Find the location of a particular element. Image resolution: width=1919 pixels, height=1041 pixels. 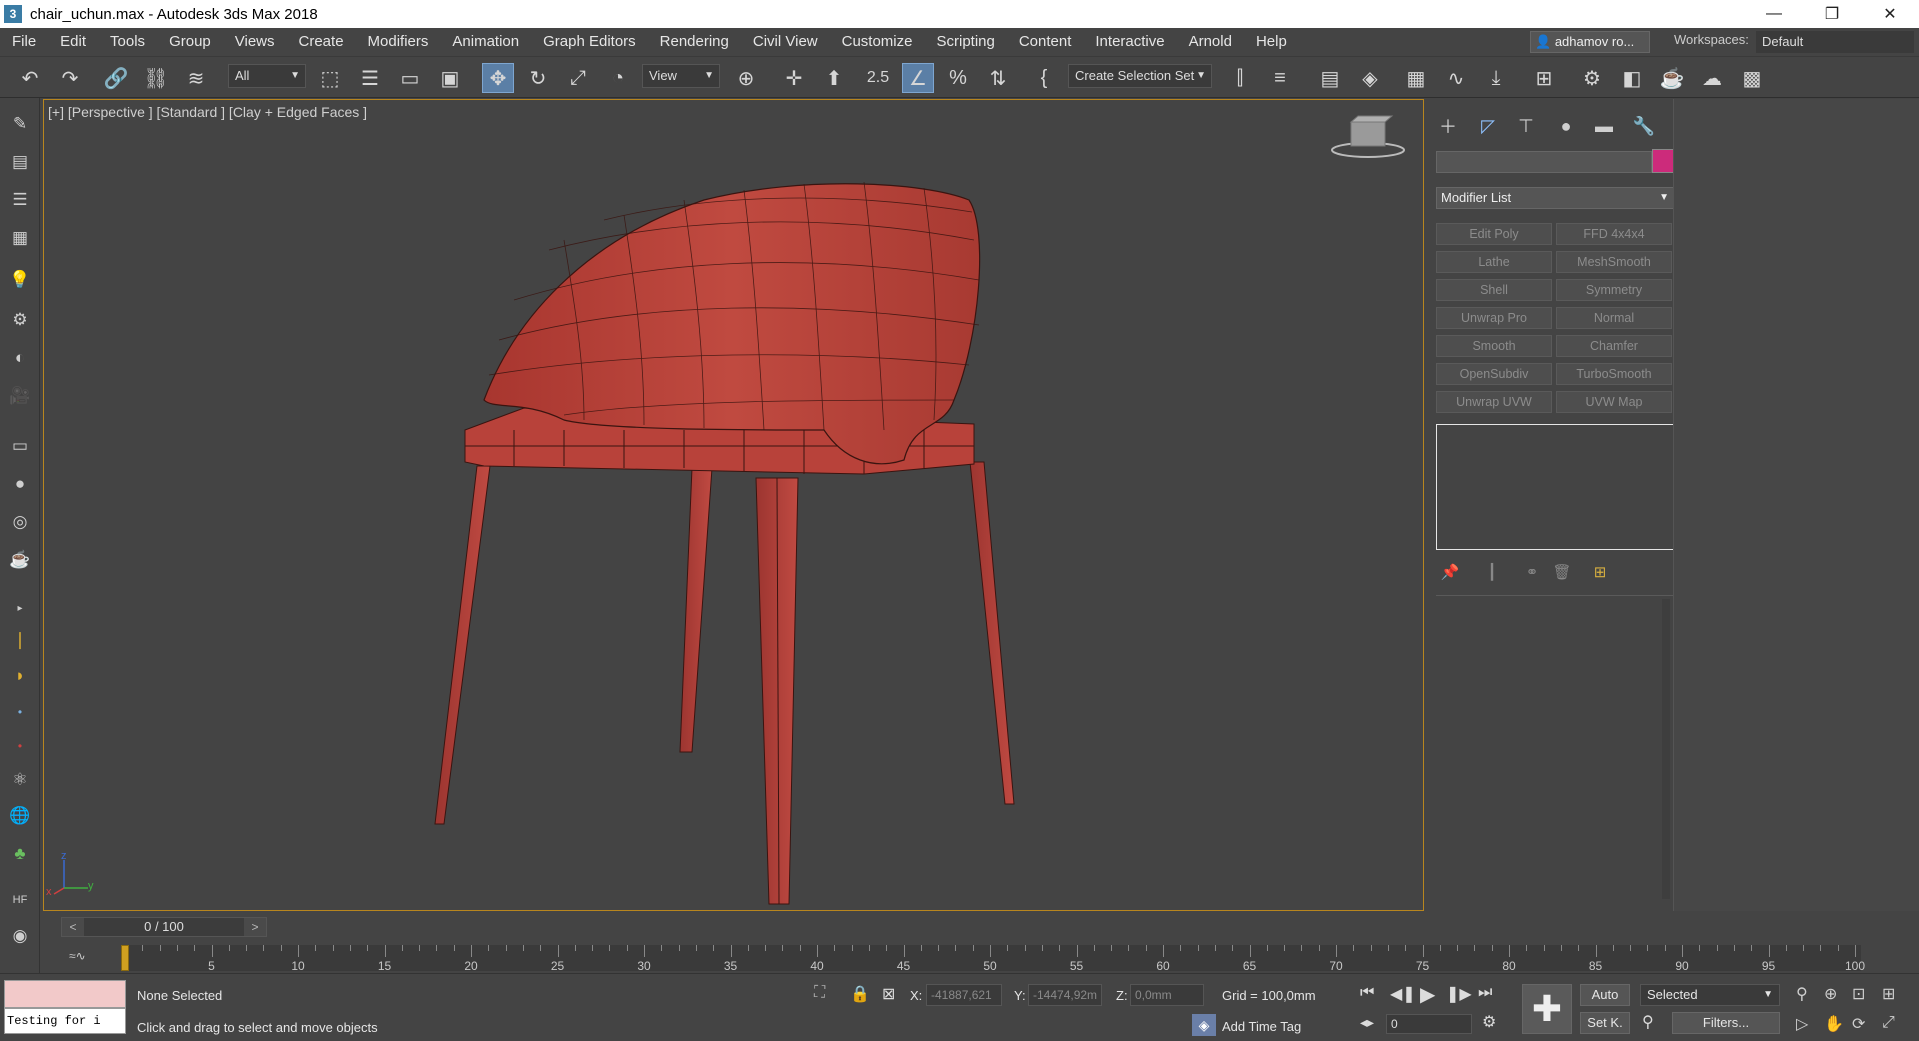

speaker-icon: ◐ is located at coordinates (20, 358).